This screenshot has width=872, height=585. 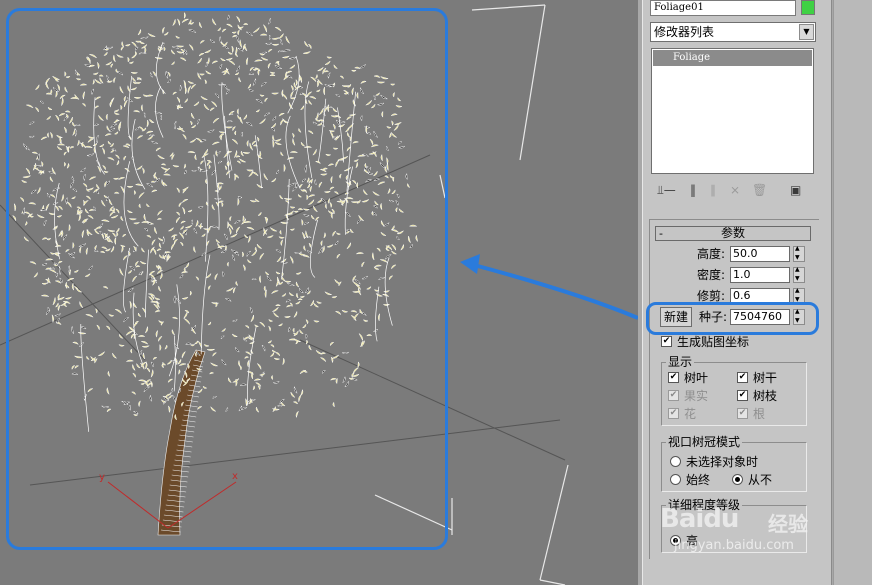 I want to click on collapse-icon: -, so click(x=661, y=233).